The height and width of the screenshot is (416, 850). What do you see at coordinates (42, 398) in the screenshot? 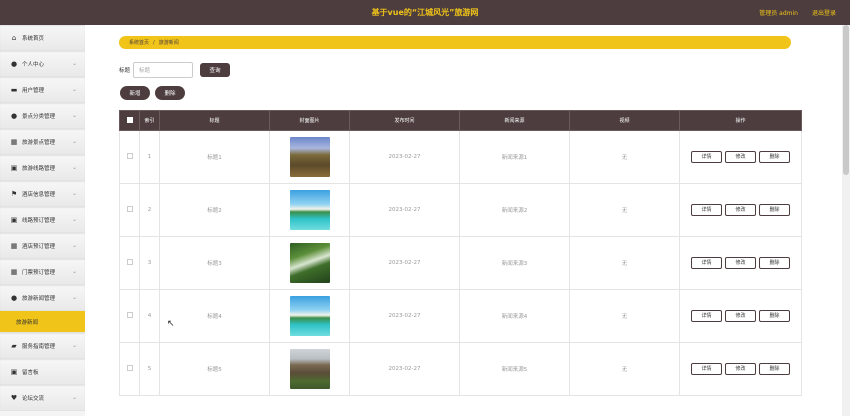
I see `sidebar-item-14: ♥ 论坛交流 ⌄` at bounding box center [42, 398].